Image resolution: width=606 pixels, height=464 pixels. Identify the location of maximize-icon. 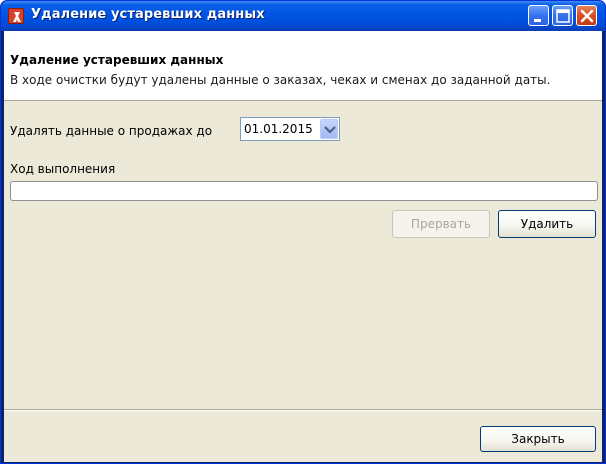
(563, 16).